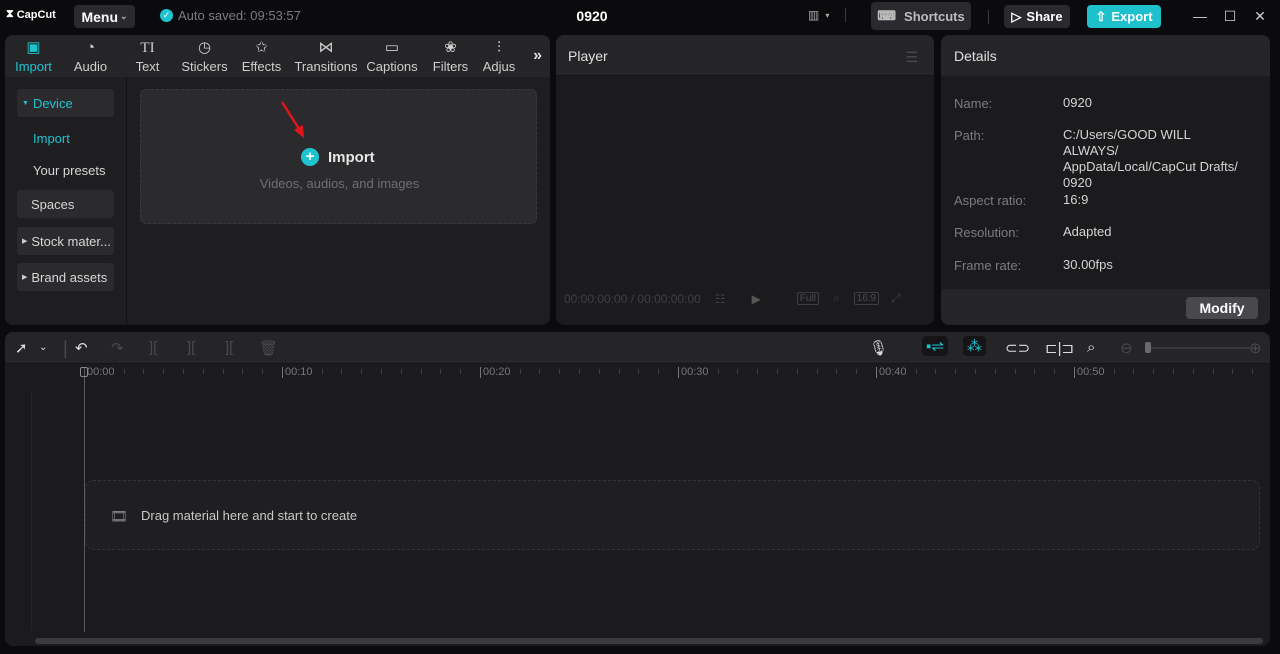 This screenshot has height=654, width=1280. Describe the element at coordinates (51, 138) in the screenshot. I see `sidebar-item-import: Import` at that location.